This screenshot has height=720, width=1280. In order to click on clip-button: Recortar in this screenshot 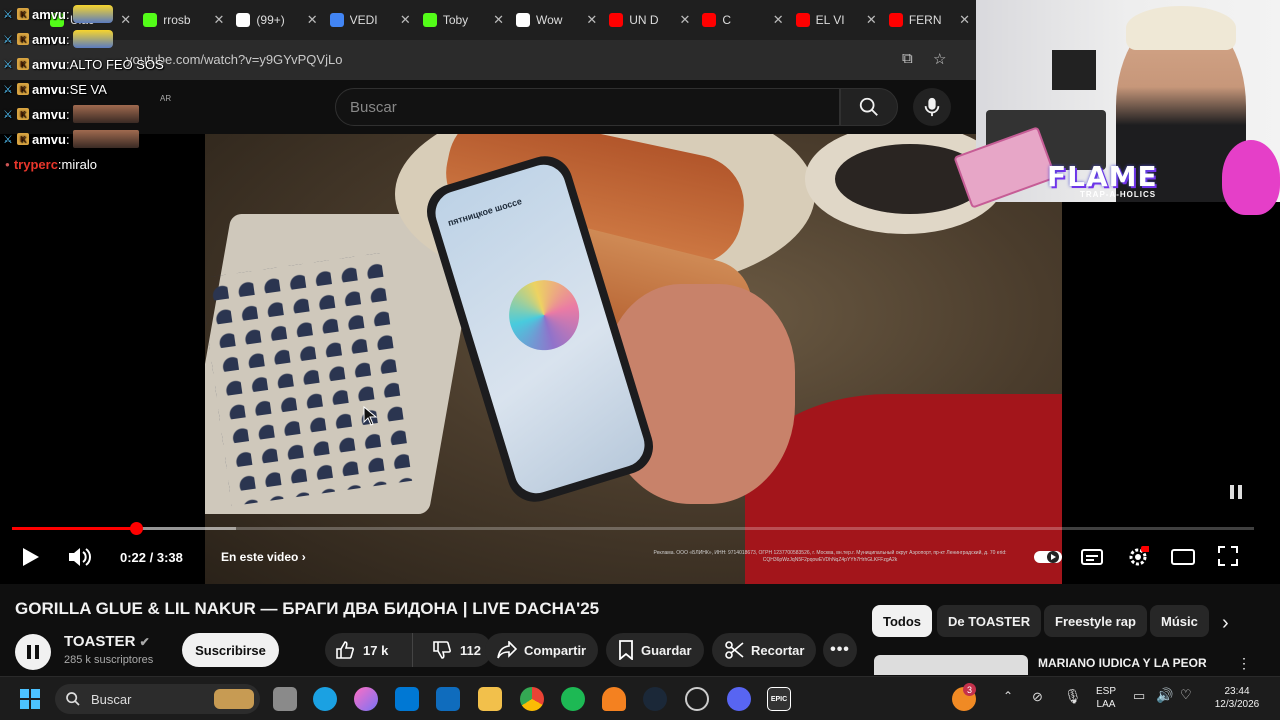, I will do `click(764, 650)`.